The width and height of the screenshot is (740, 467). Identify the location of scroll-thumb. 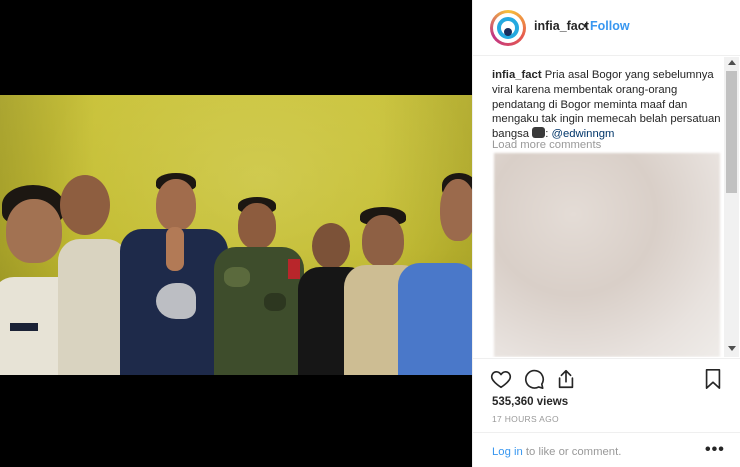
(731, 132).